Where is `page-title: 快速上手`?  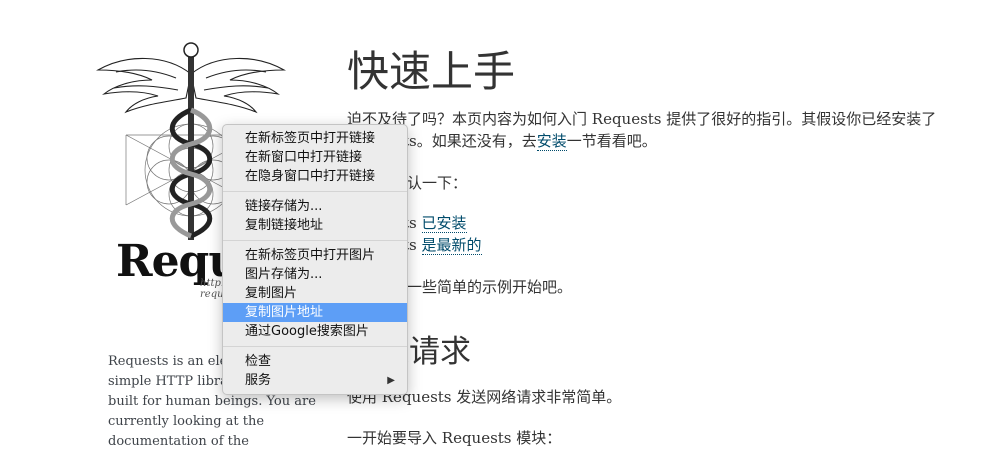 page-title: 快速上手 is located at coordinates (431, 71).